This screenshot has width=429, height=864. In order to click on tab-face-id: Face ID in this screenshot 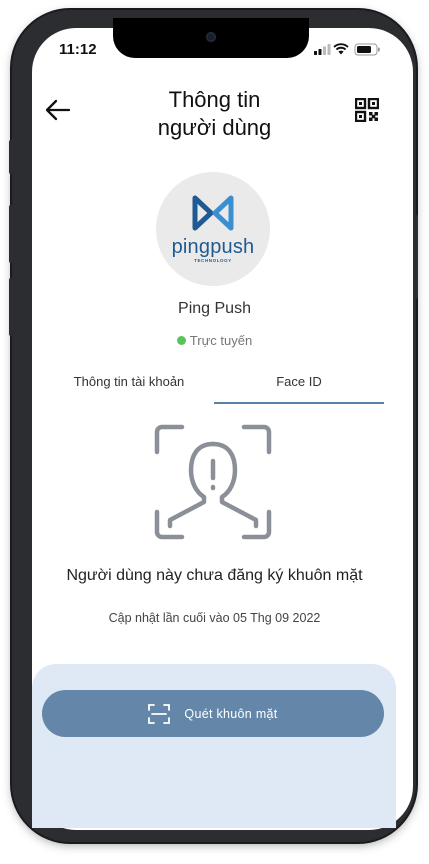, I will do `click(299, 381)`.